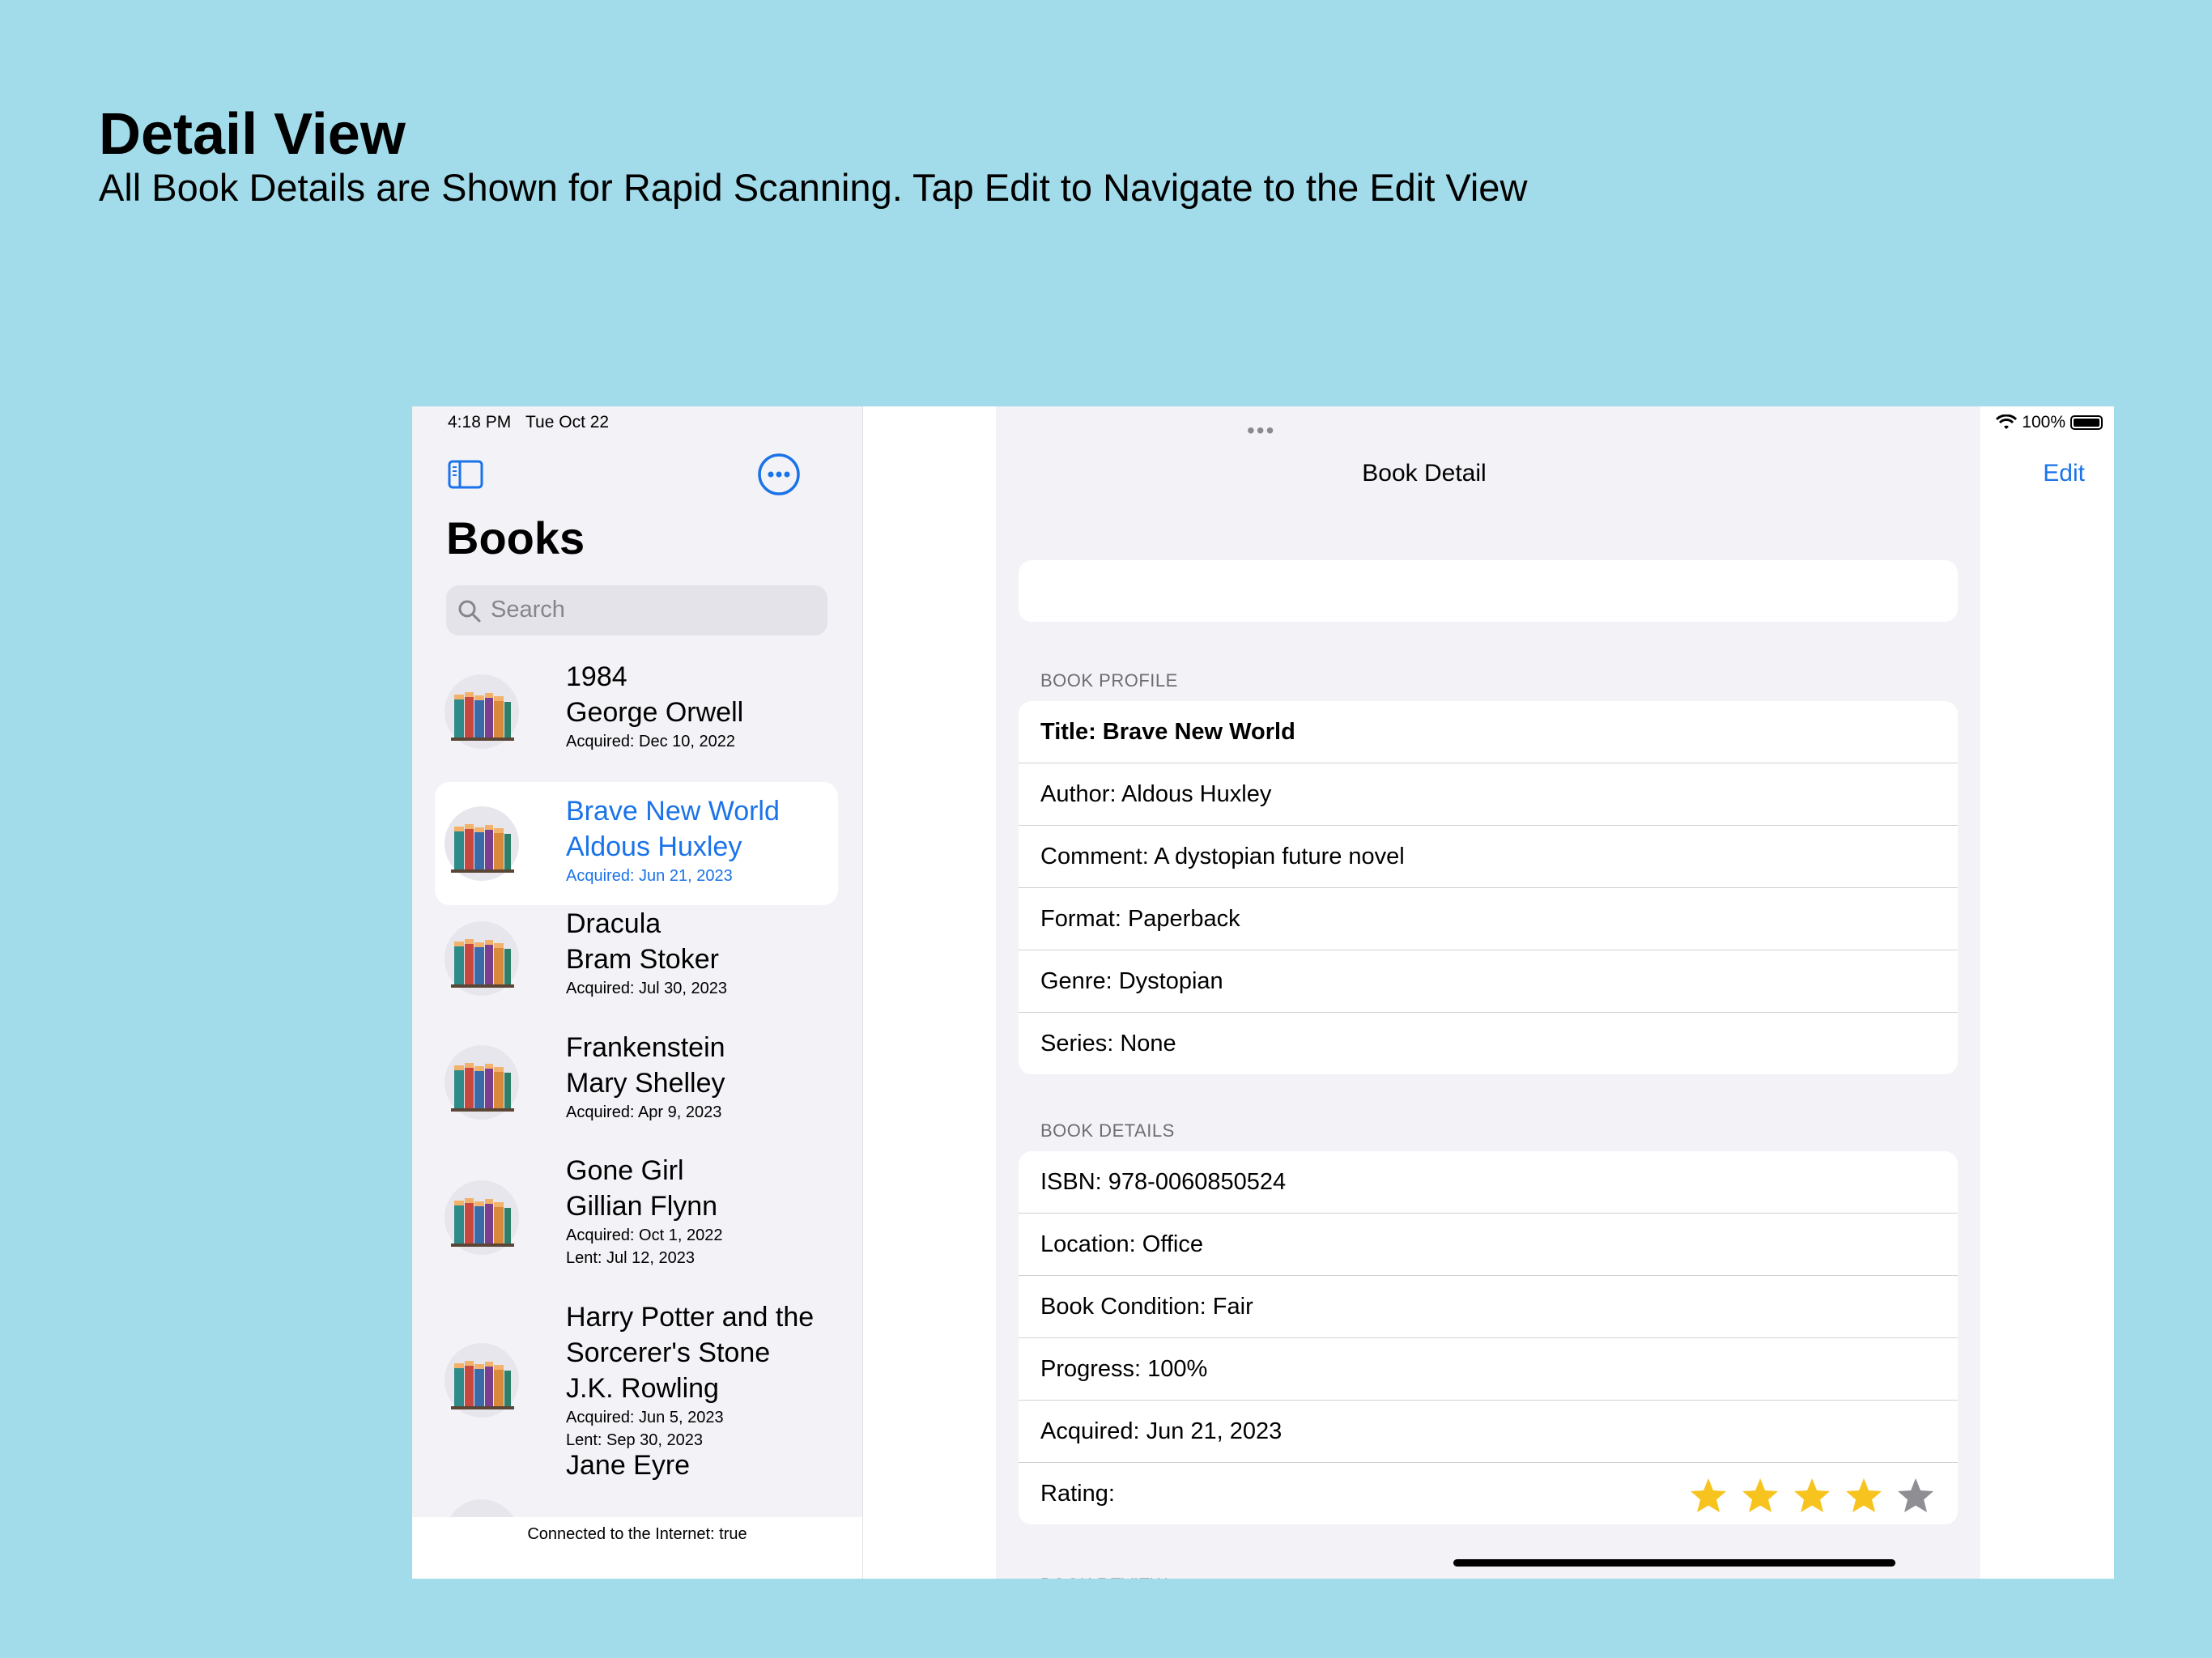 The width and height of the screenshot is (2212, 1658). I want to click on book-acquired: Acquired: Jun 21, 2023, so click(649, 876).